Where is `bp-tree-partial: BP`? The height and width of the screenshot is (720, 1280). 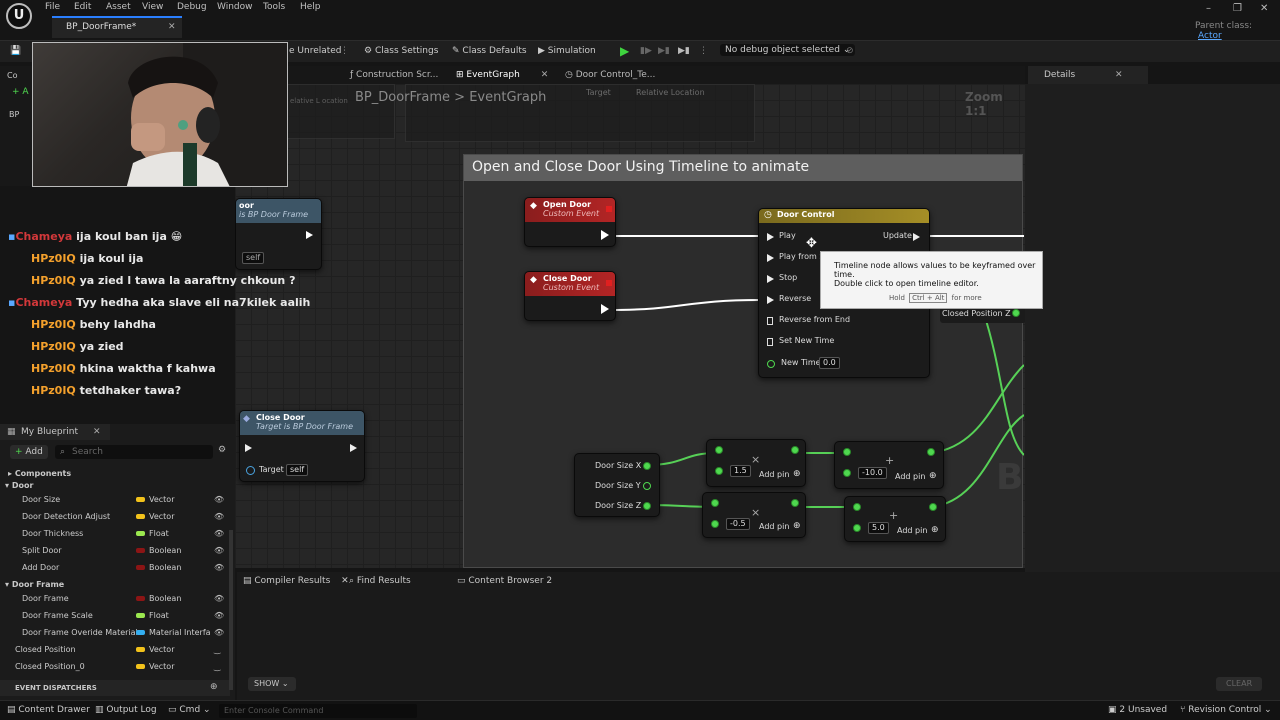
bp-tree-partial: BP is located at coordinates (14, 114).